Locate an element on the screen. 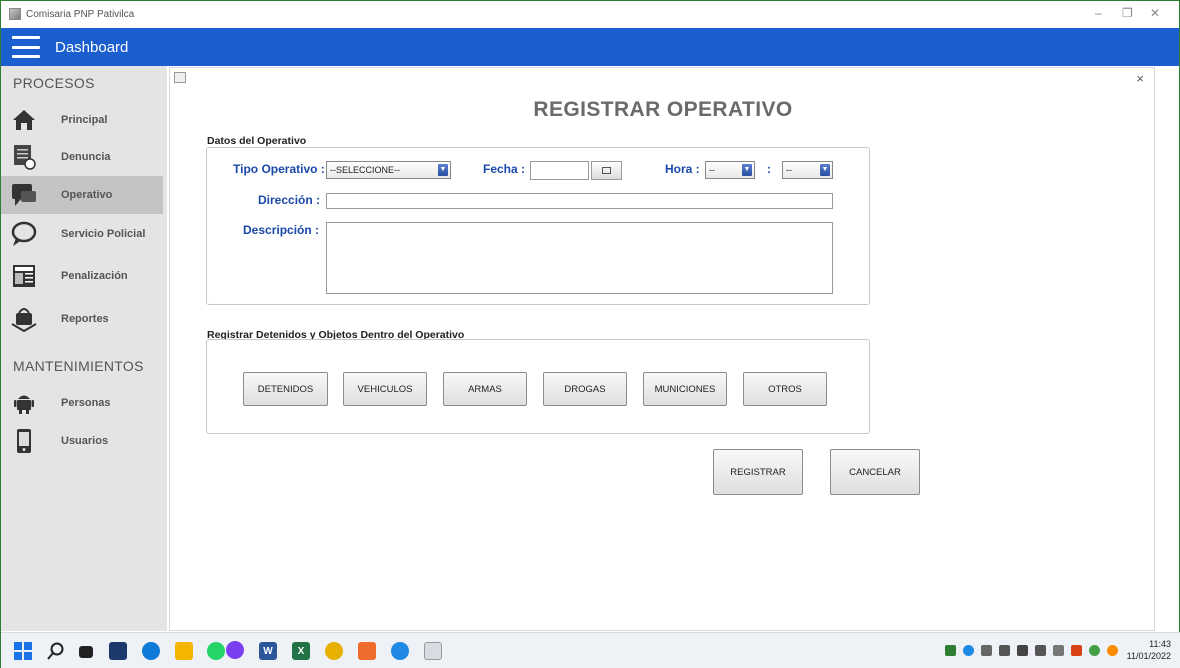  speech-bubble-icon is located at coordinates (24, 234).